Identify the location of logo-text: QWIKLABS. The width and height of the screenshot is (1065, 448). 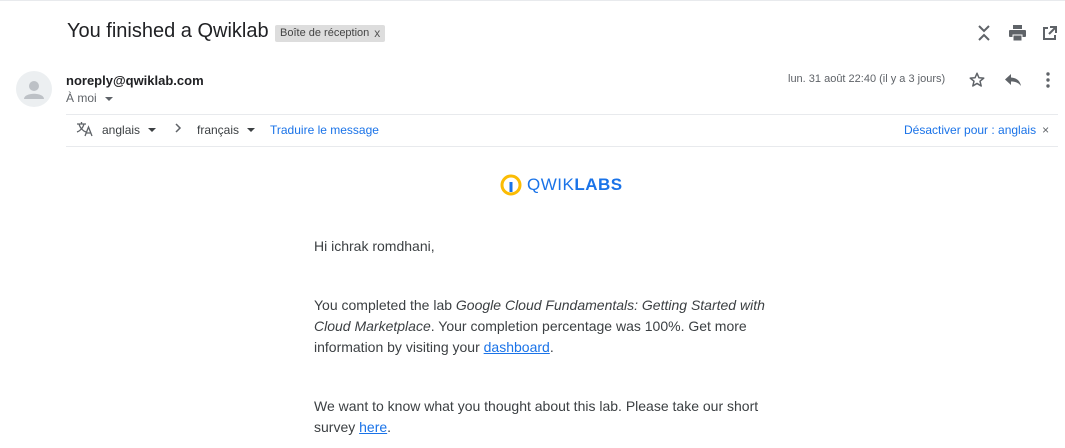
(575, 184).